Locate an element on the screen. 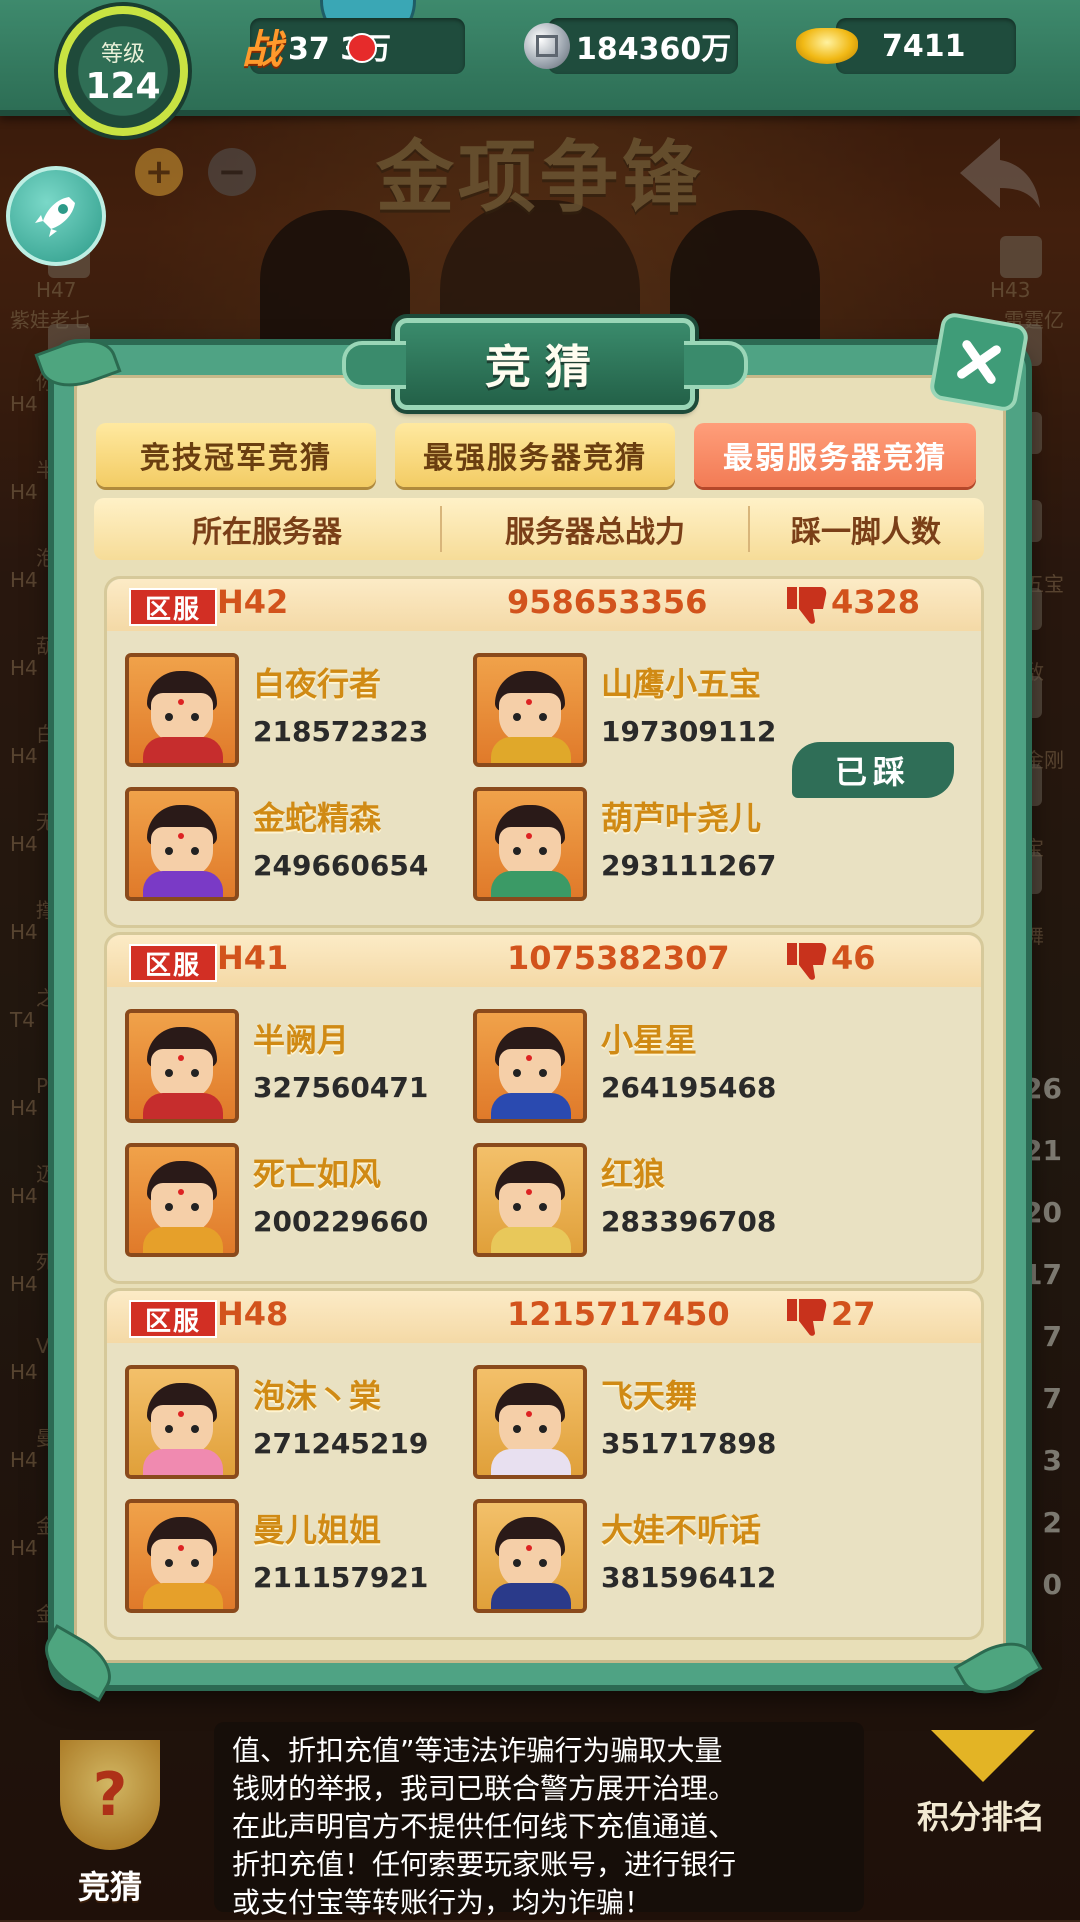  player-entry: 红狼 283396708 is located at coordinates (643, 1203).